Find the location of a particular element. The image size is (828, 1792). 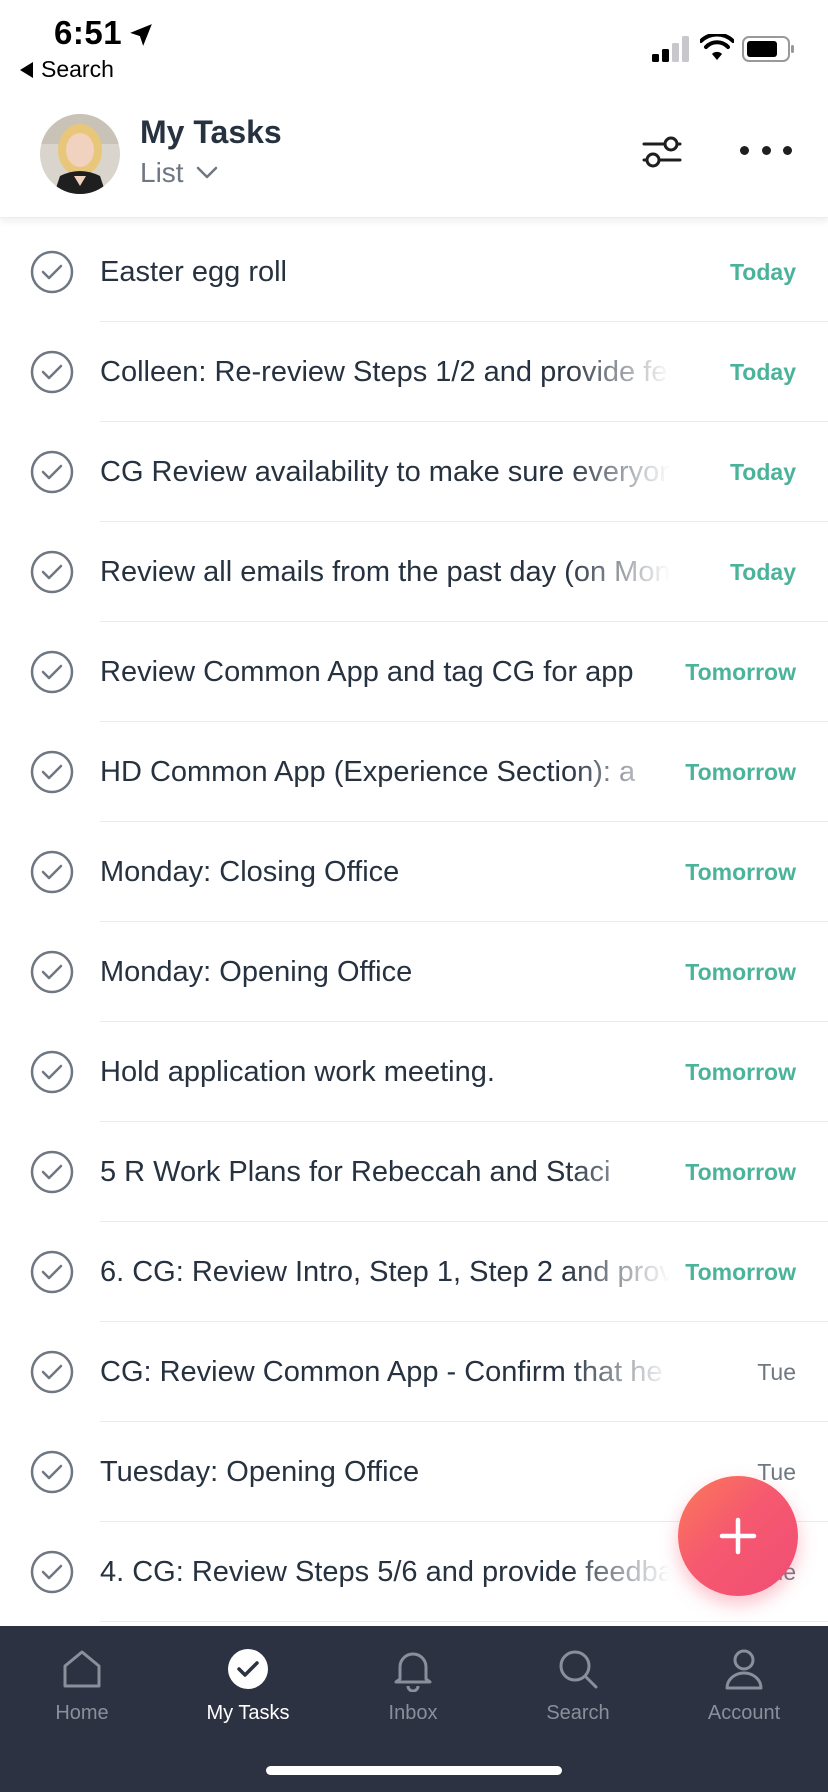

view-switcher: List is located at coordinates (179, 173).